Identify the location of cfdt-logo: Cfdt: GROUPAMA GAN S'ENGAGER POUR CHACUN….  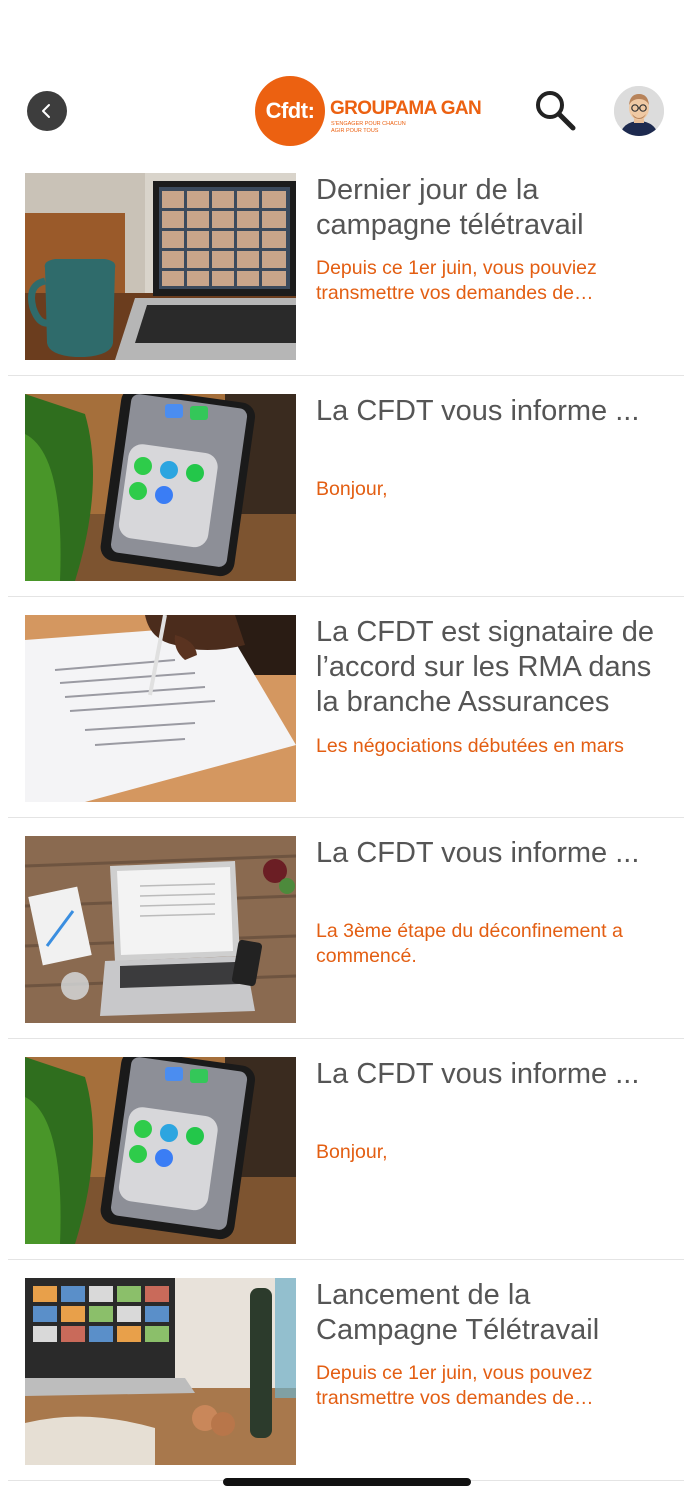
(368, 111).